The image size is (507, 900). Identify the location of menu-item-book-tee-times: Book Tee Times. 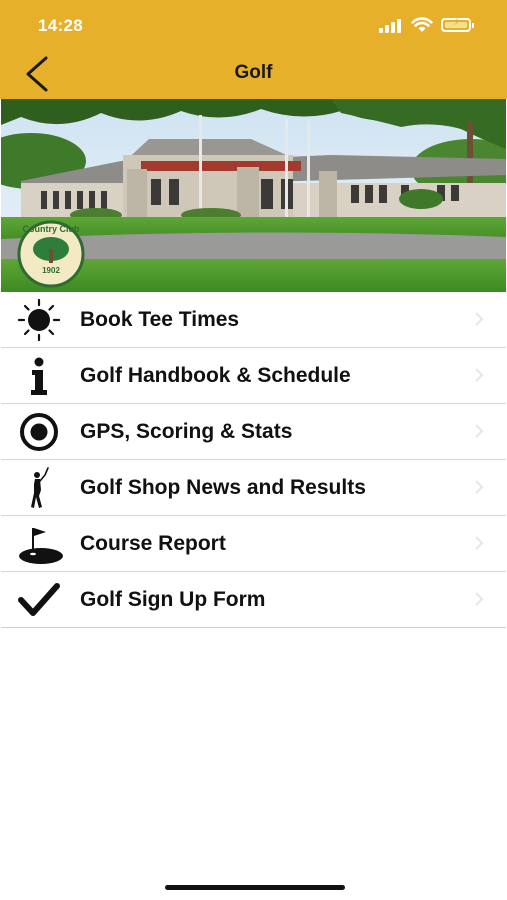
(253, 319).